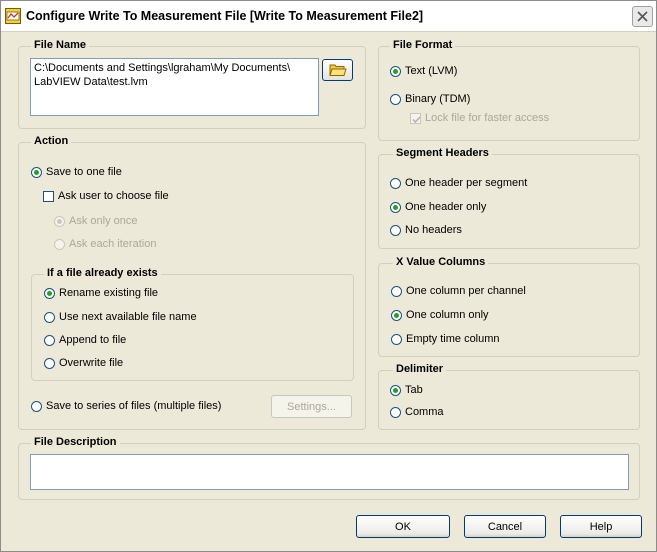 The width and height of the screenshot is (657, 552). I want to click on labview-app-icon, so click(13, 16).